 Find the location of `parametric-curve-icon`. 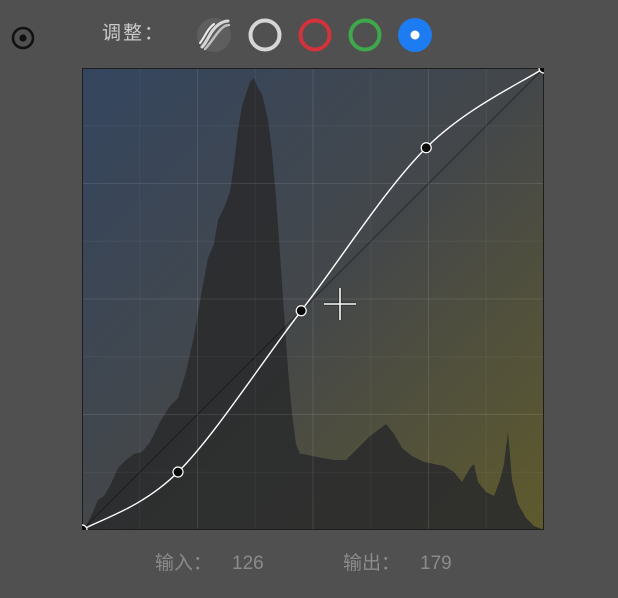

parametric-curve-icon is located at coordinates (214, 35).